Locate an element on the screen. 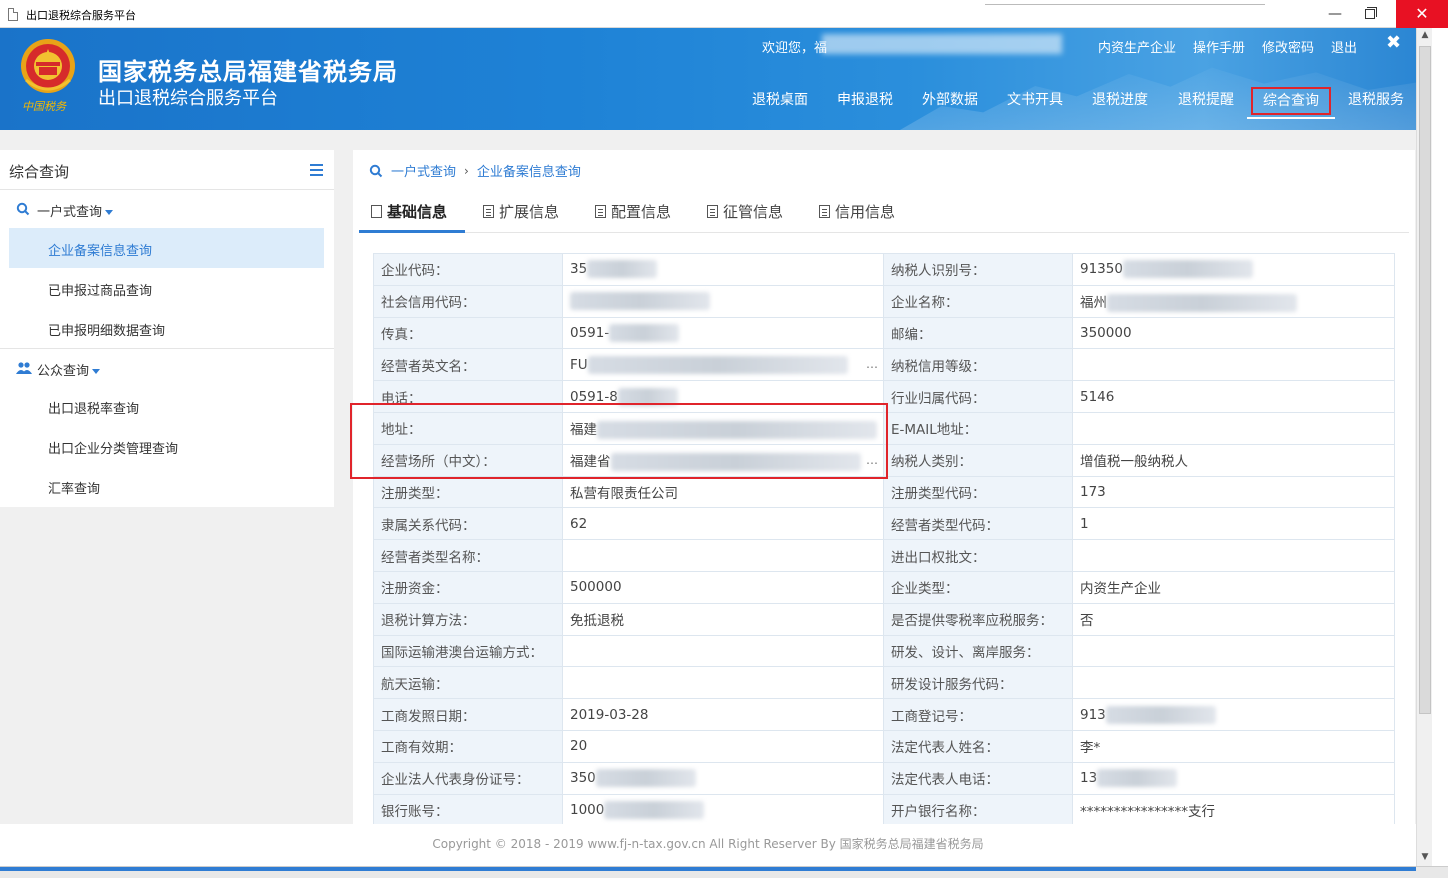 This screenshot has width=1448, height=878. tab-credit-info: 信用信息 is located at coordinates (851, 214).